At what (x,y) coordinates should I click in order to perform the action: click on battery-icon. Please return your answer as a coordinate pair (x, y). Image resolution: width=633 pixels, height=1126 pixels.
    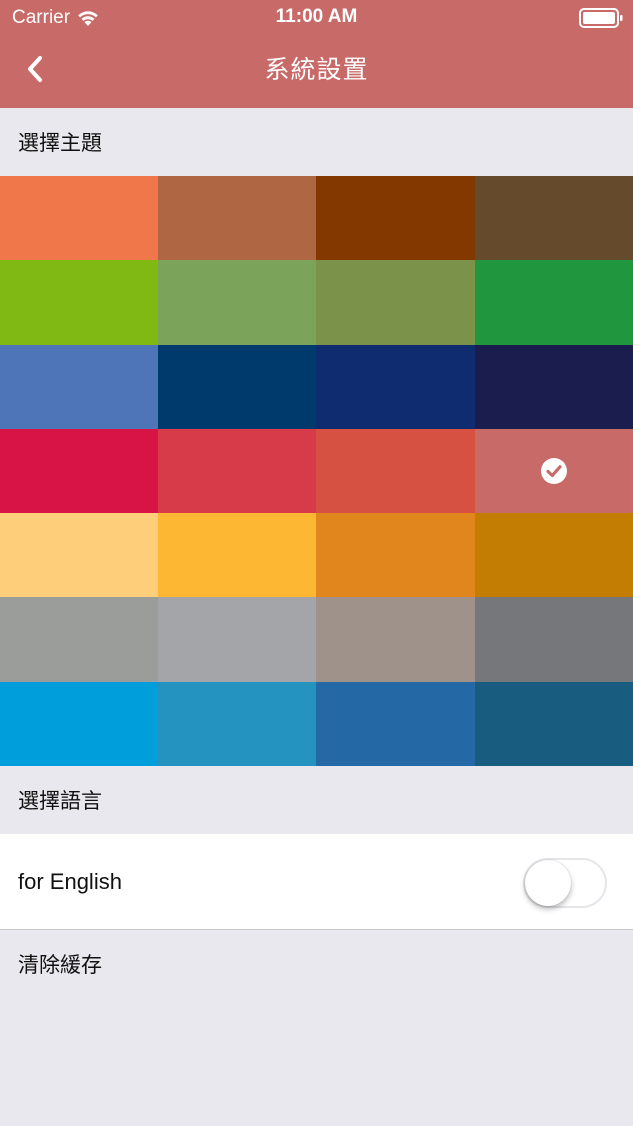
    Looking at the image, I should click on (601, 18).